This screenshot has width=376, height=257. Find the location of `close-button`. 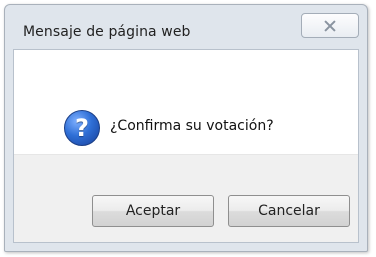

close-button is located at coordinates (330, 25).